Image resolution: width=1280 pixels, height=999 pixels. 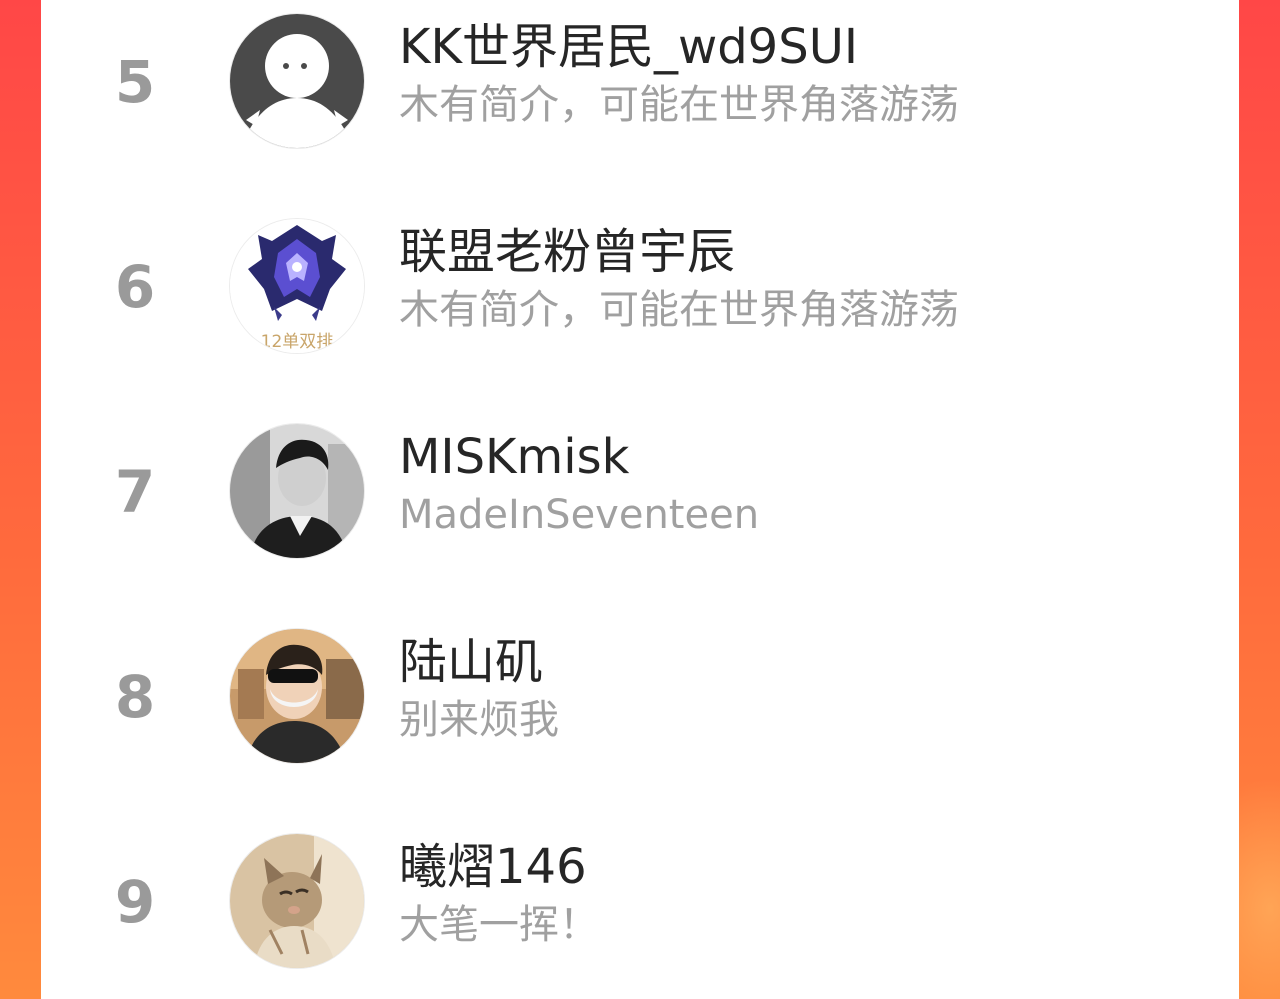 What do you see at coordinates (135, 697) in the screenshot?
I see `rank-number: 8` at bounding box center [135, 697].